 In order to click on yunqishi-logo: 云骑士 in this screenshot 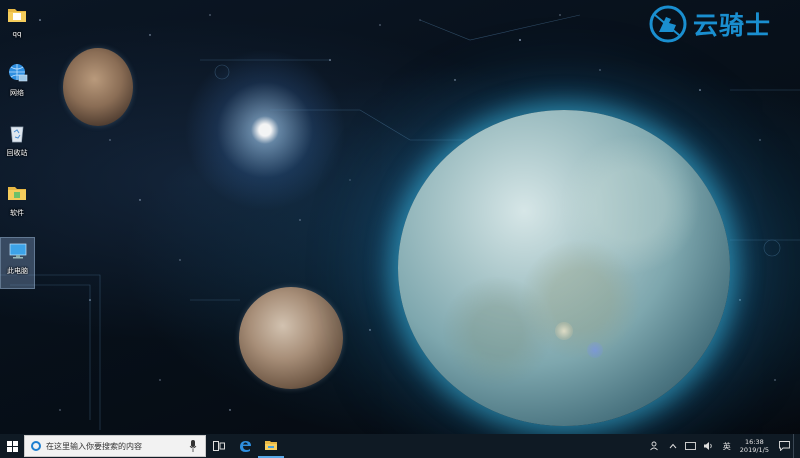, I will do `click(721, 24)`.